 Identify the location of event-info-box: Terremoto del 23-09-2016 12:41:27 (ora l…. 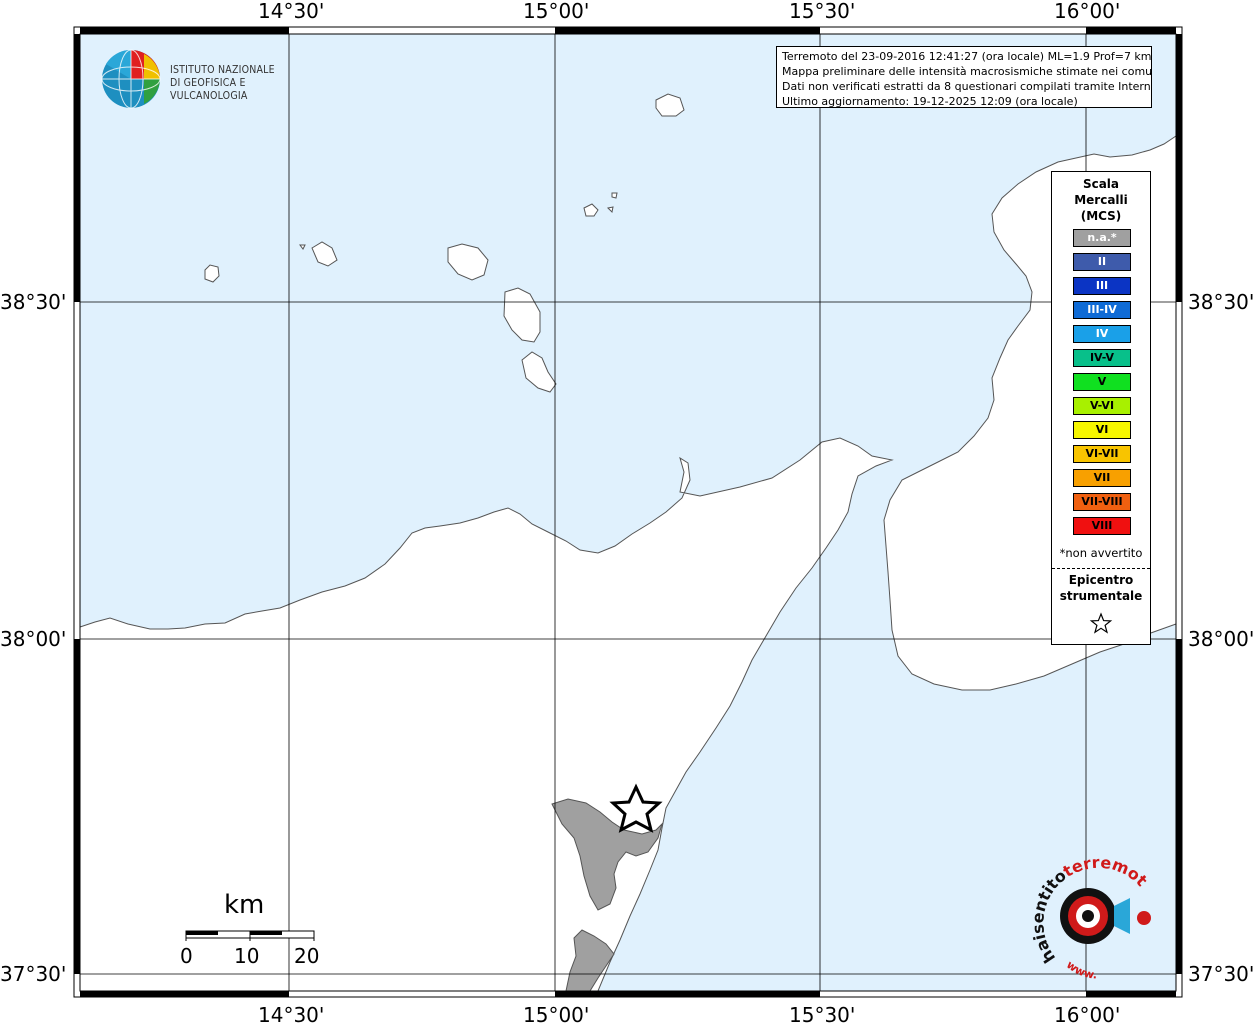
(964, 77).